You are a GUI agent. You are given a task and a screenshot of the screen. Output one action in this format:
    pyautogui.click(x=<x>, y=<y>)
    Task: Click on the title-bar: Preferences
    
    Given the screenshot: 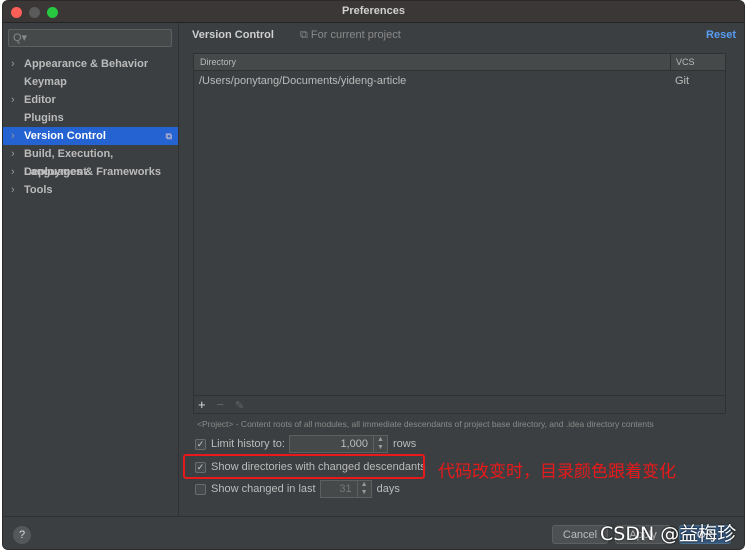 What is the action you would take?
    pyautogui.click(x=373, y=12)
    